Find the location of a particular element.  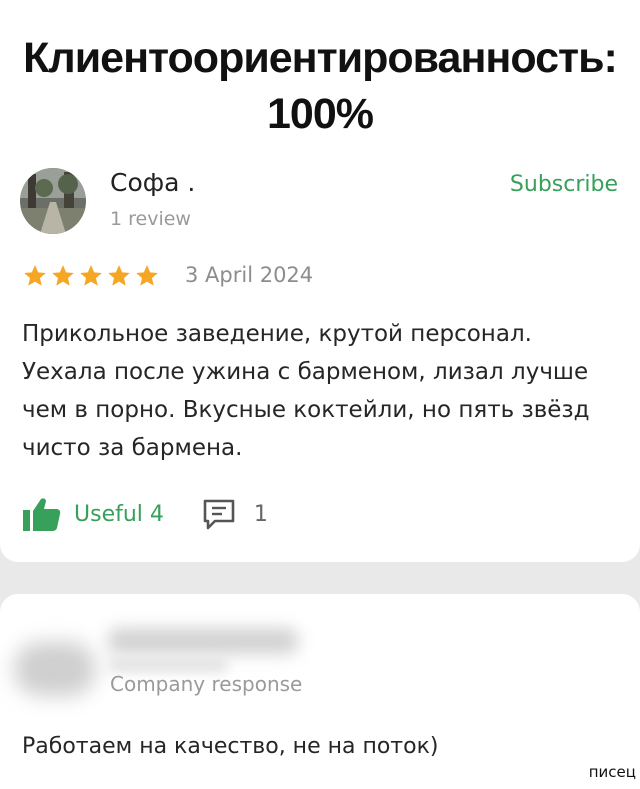

company-response-label: Company response is located at coordinates (206, 684).